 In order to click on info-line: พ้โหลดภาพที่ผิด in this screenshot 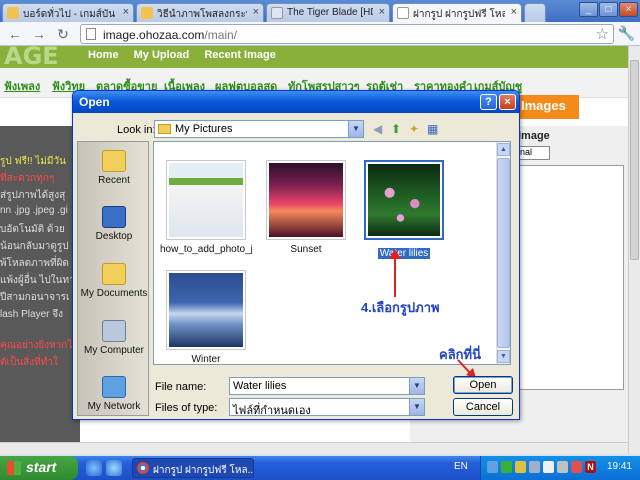, I will do `click(34, 263)`.